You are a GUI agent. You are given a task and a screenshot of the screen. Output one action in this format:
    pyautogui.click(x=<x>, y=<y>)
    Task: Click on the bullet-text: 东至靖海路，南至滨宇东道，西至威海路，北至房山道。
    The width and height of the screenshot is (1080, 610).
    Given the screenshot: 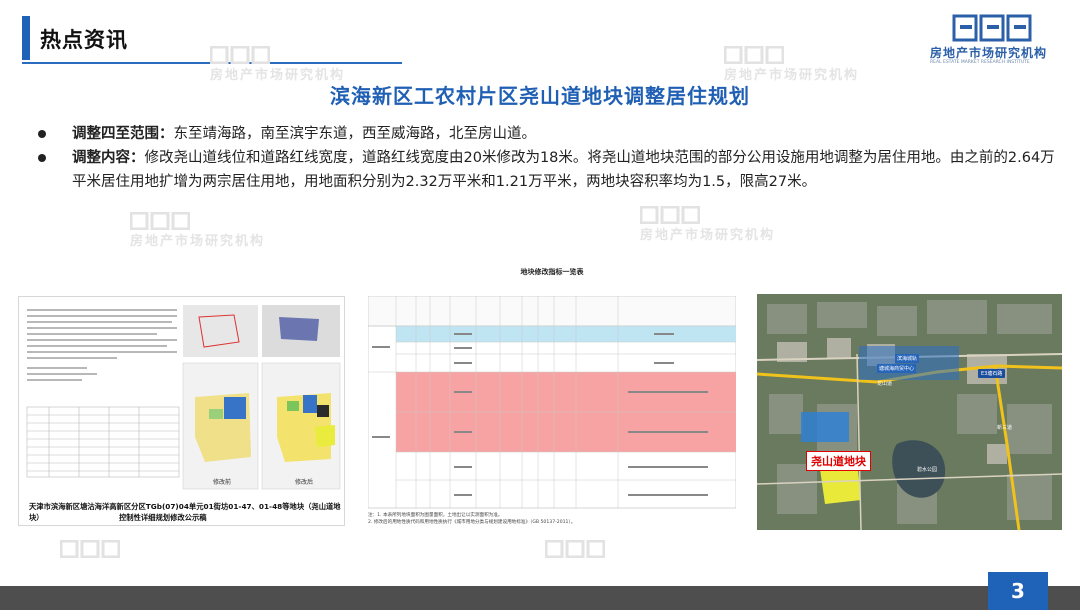 What is the action you would take?
    pyautogui.click(x=355, y=134)
    